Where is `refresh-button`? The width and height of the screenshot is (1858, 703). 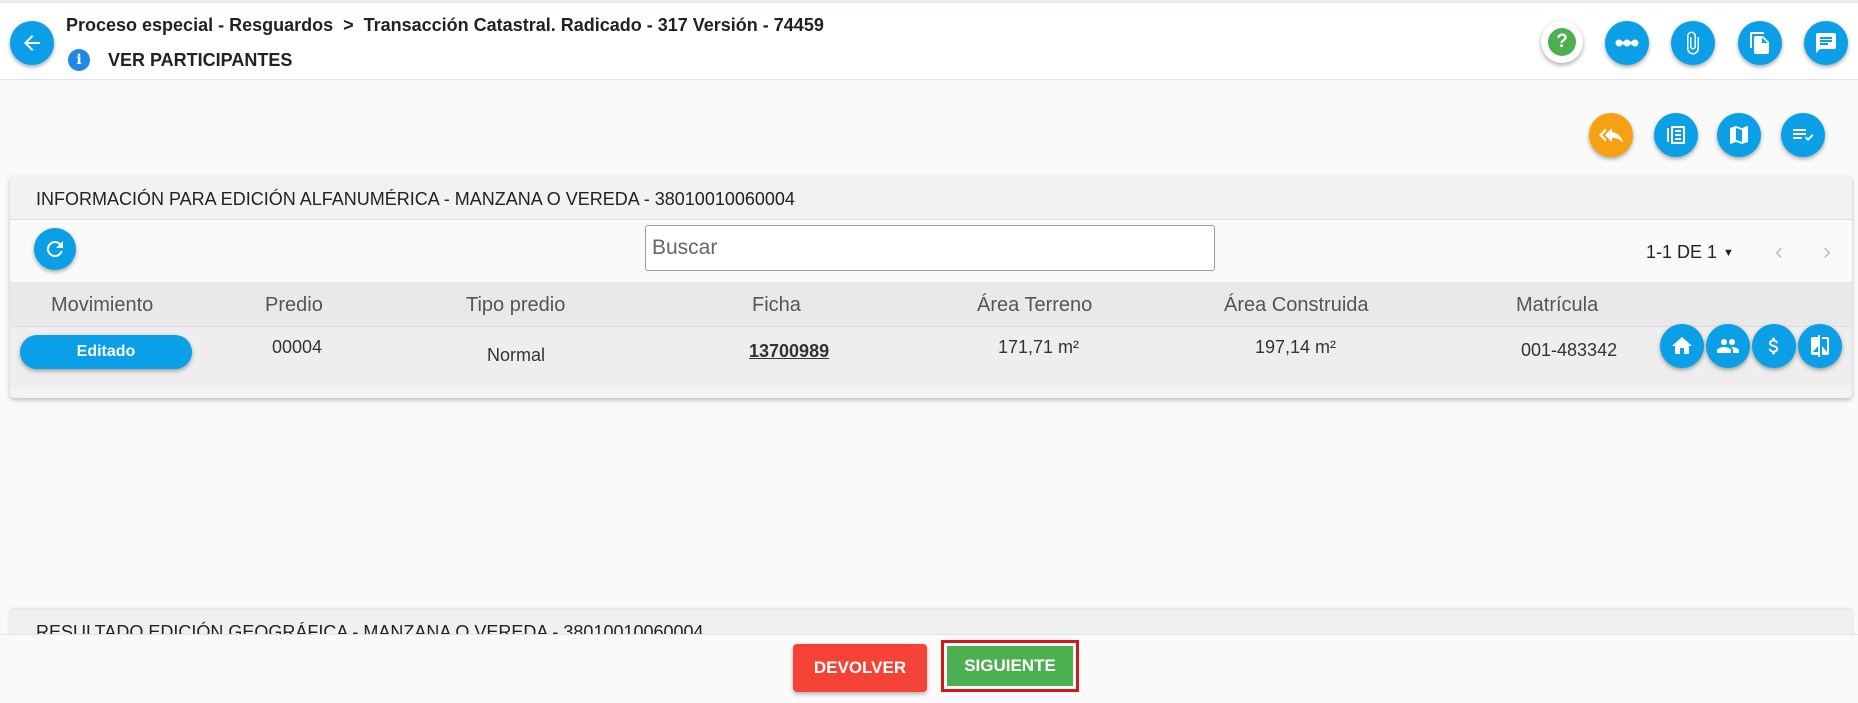 refresh-button is located at coordinates (55, 249).